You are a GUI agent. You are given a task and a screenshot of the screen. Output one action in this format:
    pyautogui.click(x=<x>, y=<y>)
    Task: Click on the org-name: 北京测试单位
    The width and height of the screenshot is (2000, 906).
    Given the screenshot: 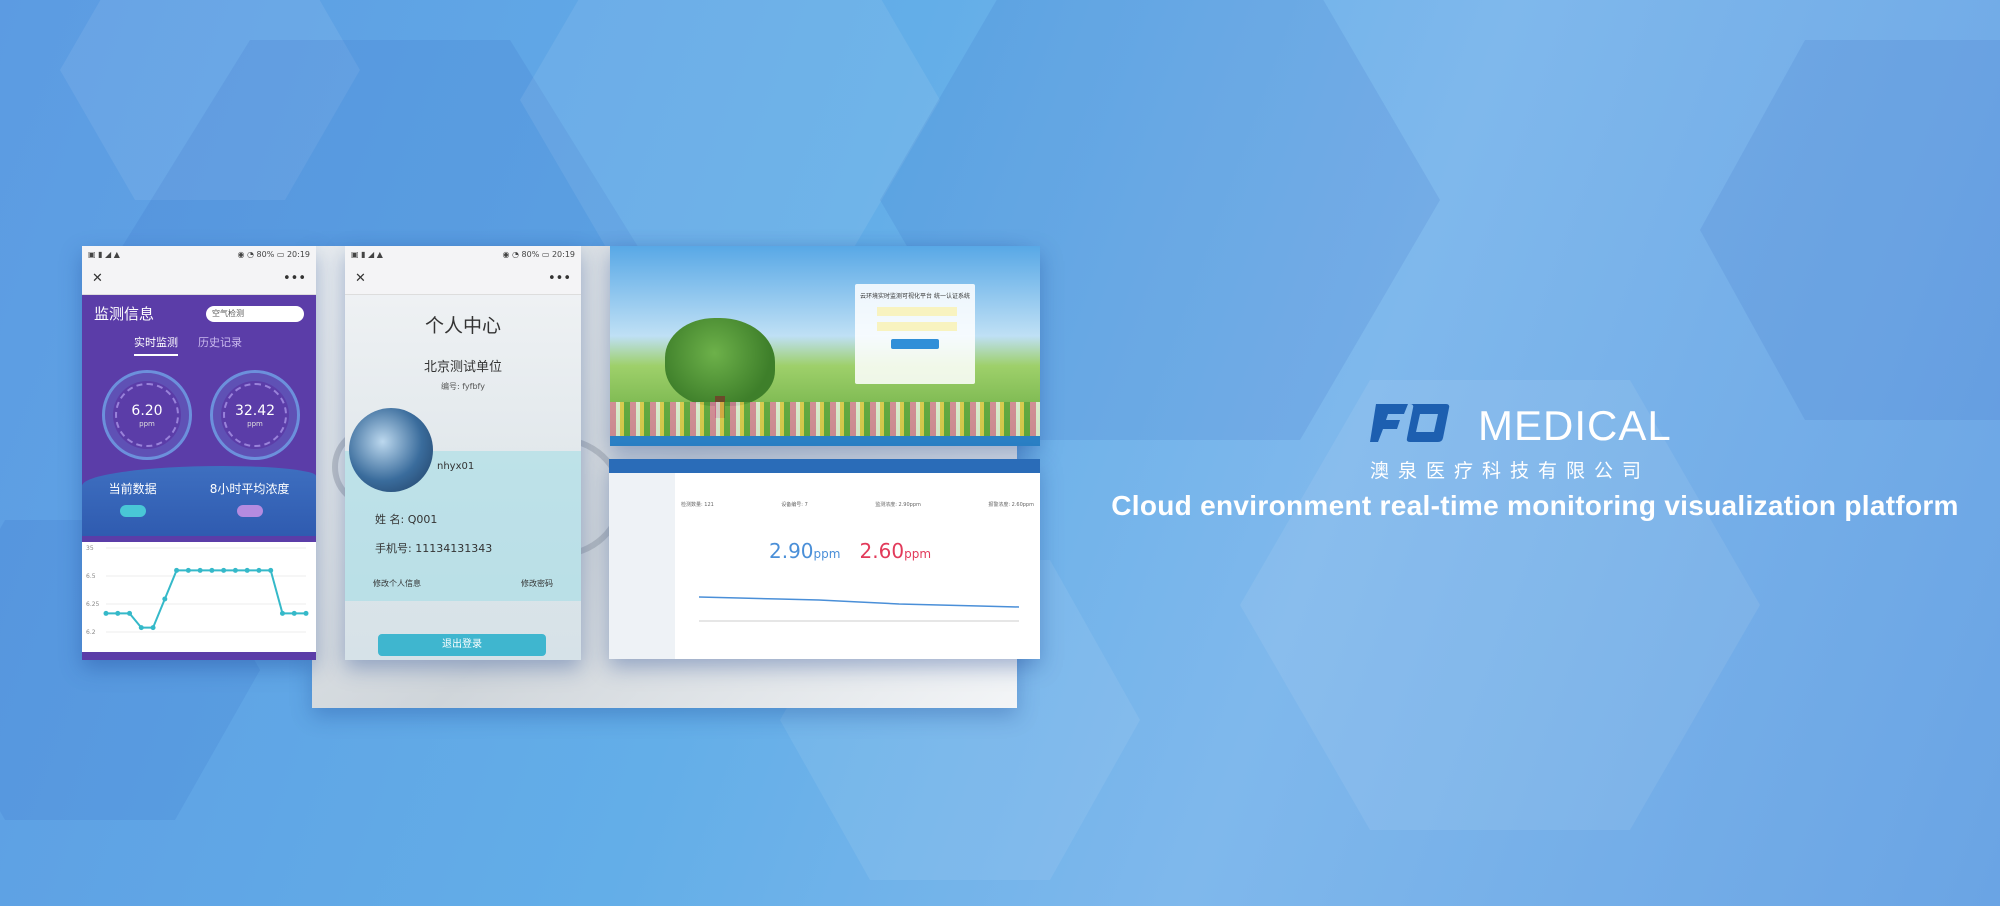 What is the action you would take?
    pyautogui.click(x=462, y=367)
    